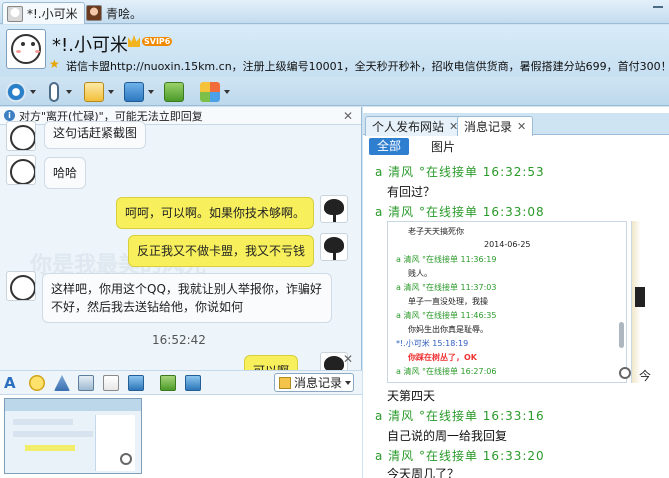 The image size is (669, 478). Describe the element at coordinates (447, 436) in the screenshot. I see `log-message: 自己说的周一给我回复` at that location.